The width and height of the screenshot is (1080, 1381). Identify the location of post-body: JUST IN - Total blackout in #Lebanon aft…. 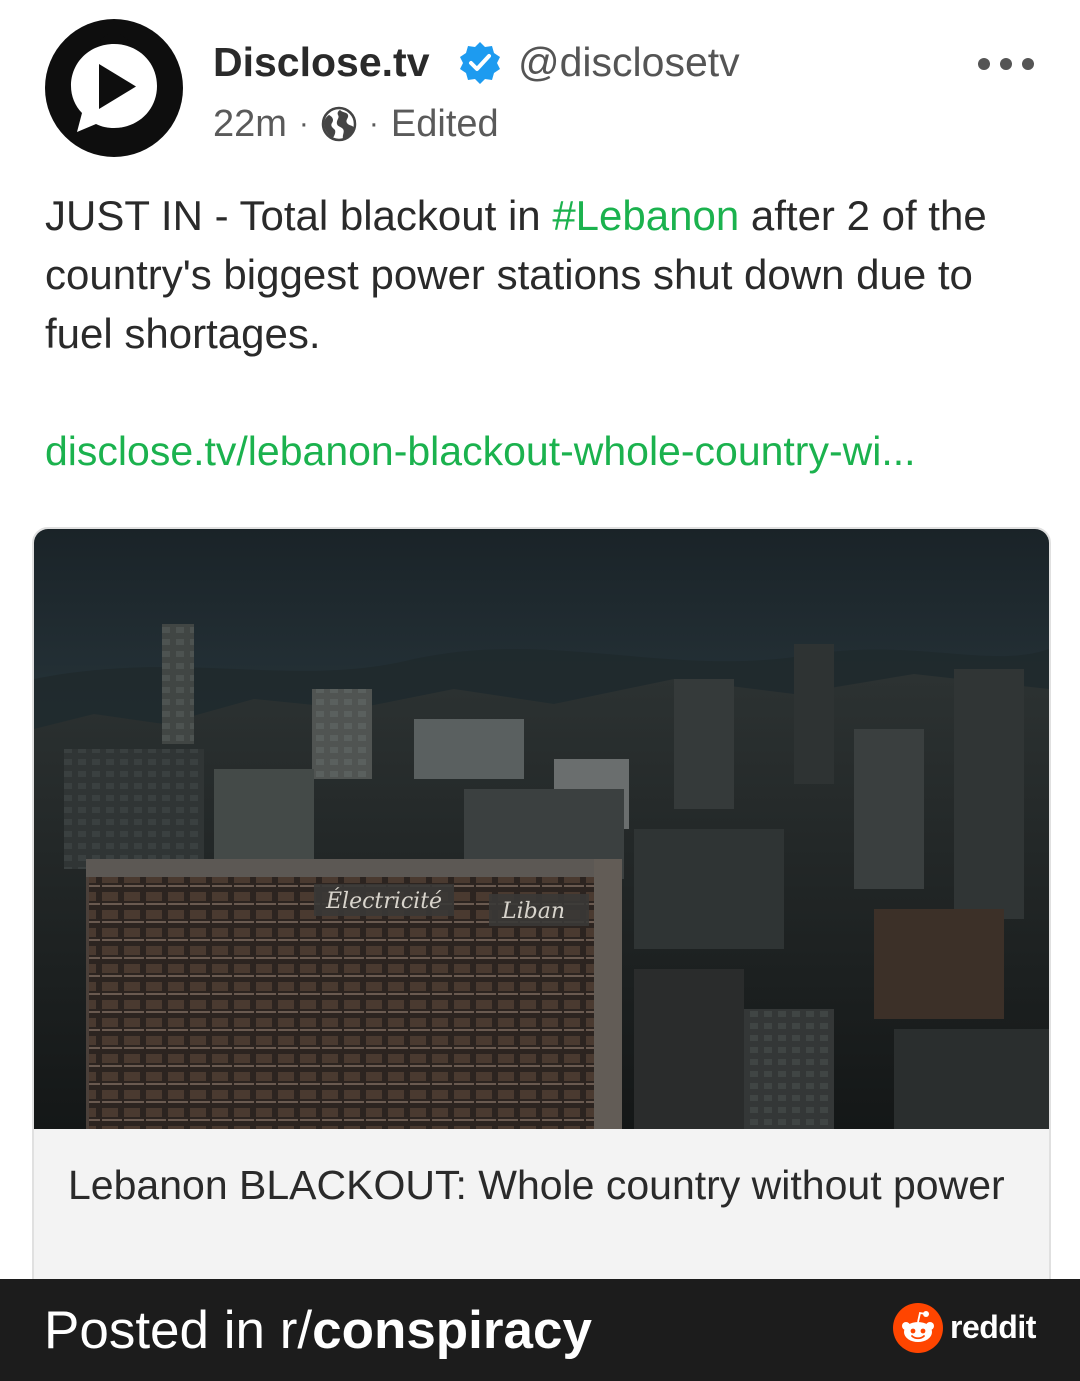
(540, 274).